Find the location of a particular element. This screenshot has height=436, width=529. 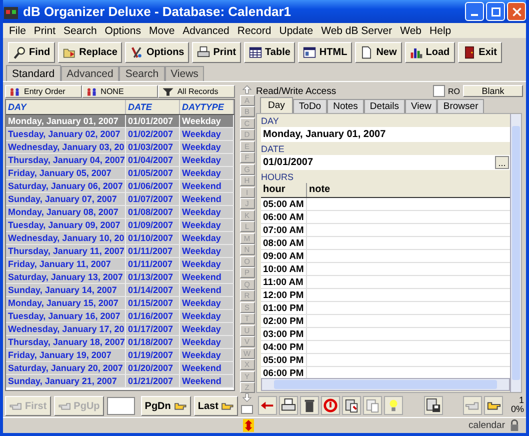

mode-tab: Search is located at coordinates (142, 73).